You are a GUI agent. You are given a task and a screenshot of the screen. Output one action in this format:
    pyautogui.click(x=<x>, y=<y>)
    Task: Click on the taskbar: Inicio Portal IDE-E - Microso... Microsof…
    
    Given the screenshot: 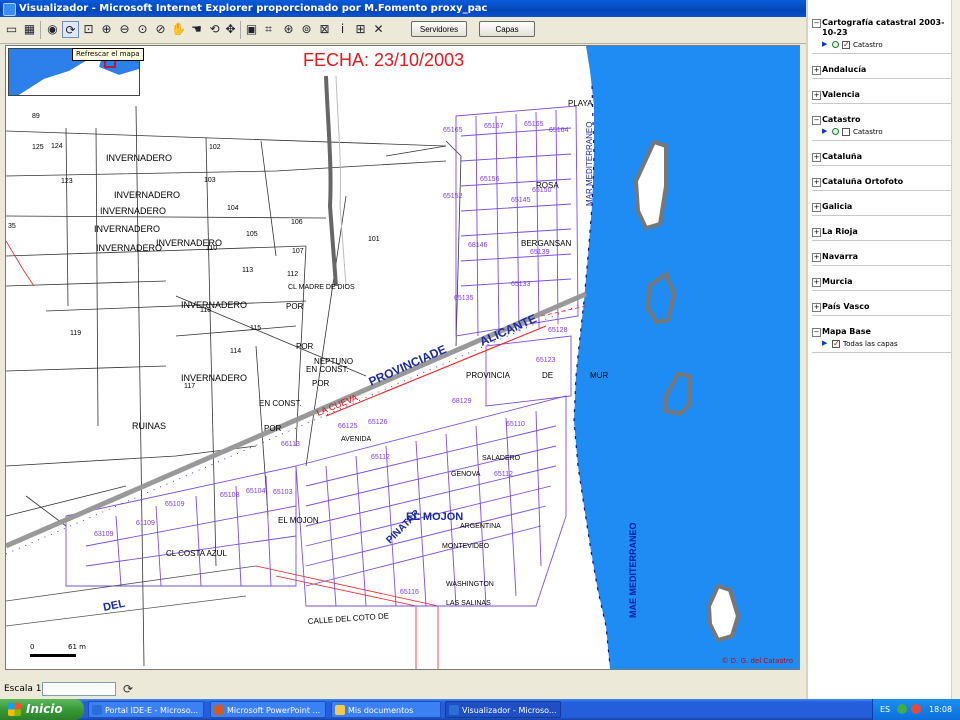 What is the action you would take?
    pyautogui.click(x=480, y=709)
    